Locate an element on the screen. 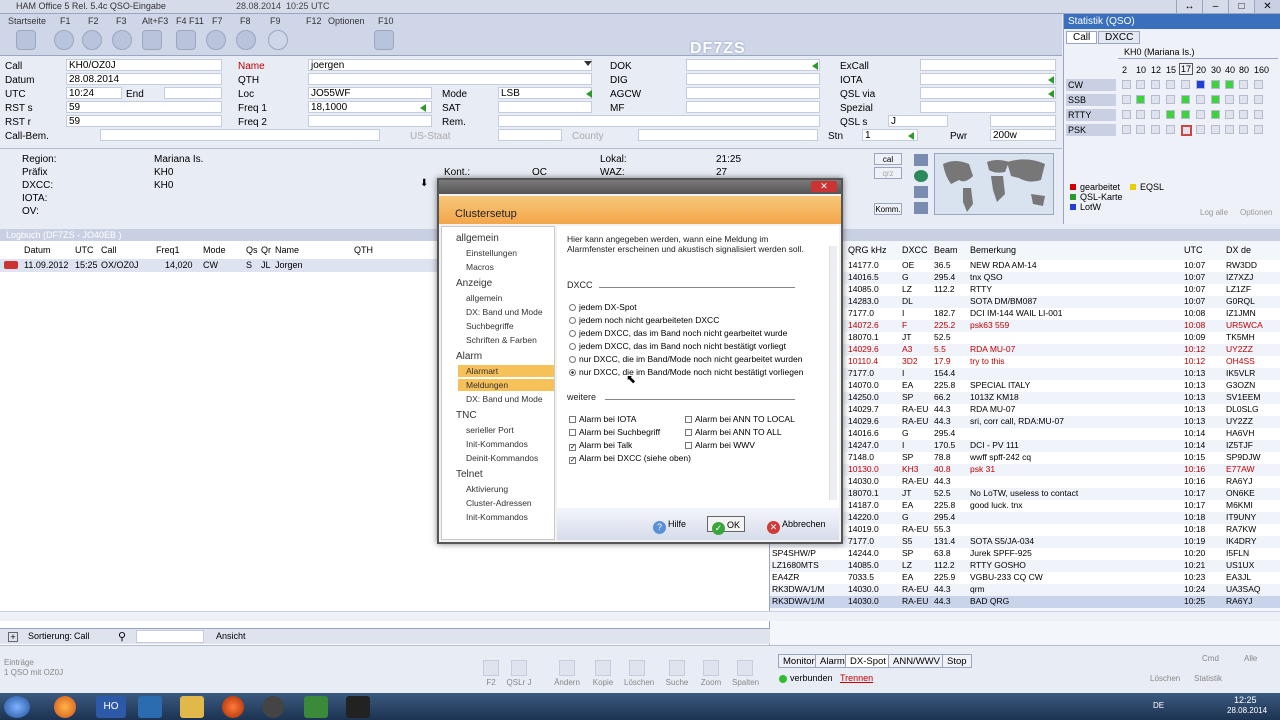 The image size is (1280, 720). table-row: 14177.0 OE 36.5 NEW RDA AM-14 10:07 RW3DD is located at coordinates (1025, 266).